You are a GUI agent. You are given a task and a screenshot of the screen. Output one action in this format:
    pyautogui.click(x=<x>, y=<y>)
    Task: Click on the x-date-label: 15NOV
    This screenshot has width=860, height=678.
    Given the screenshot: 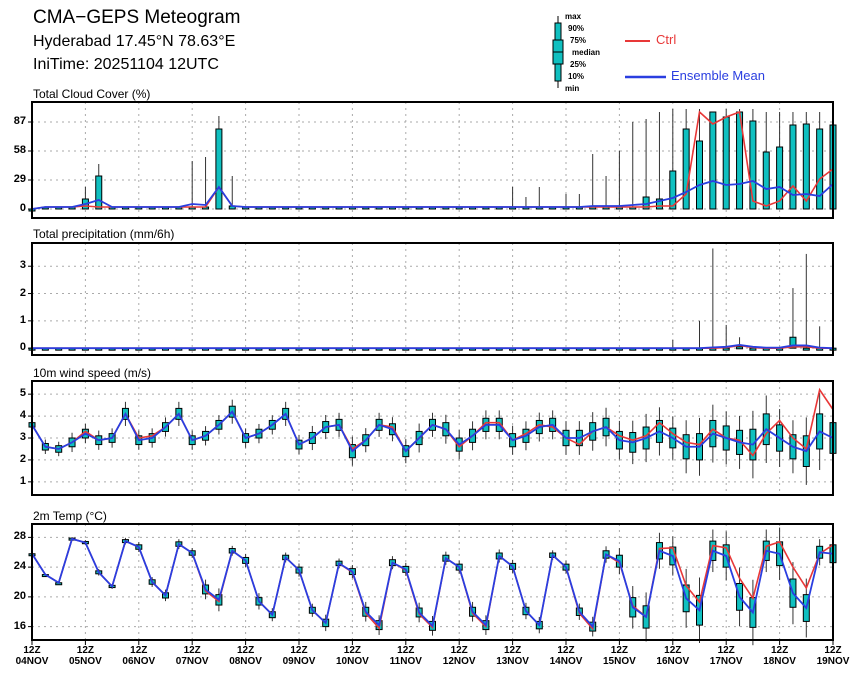 What is the action you would take?
    pyautogui.click(x=619, y=661)
    